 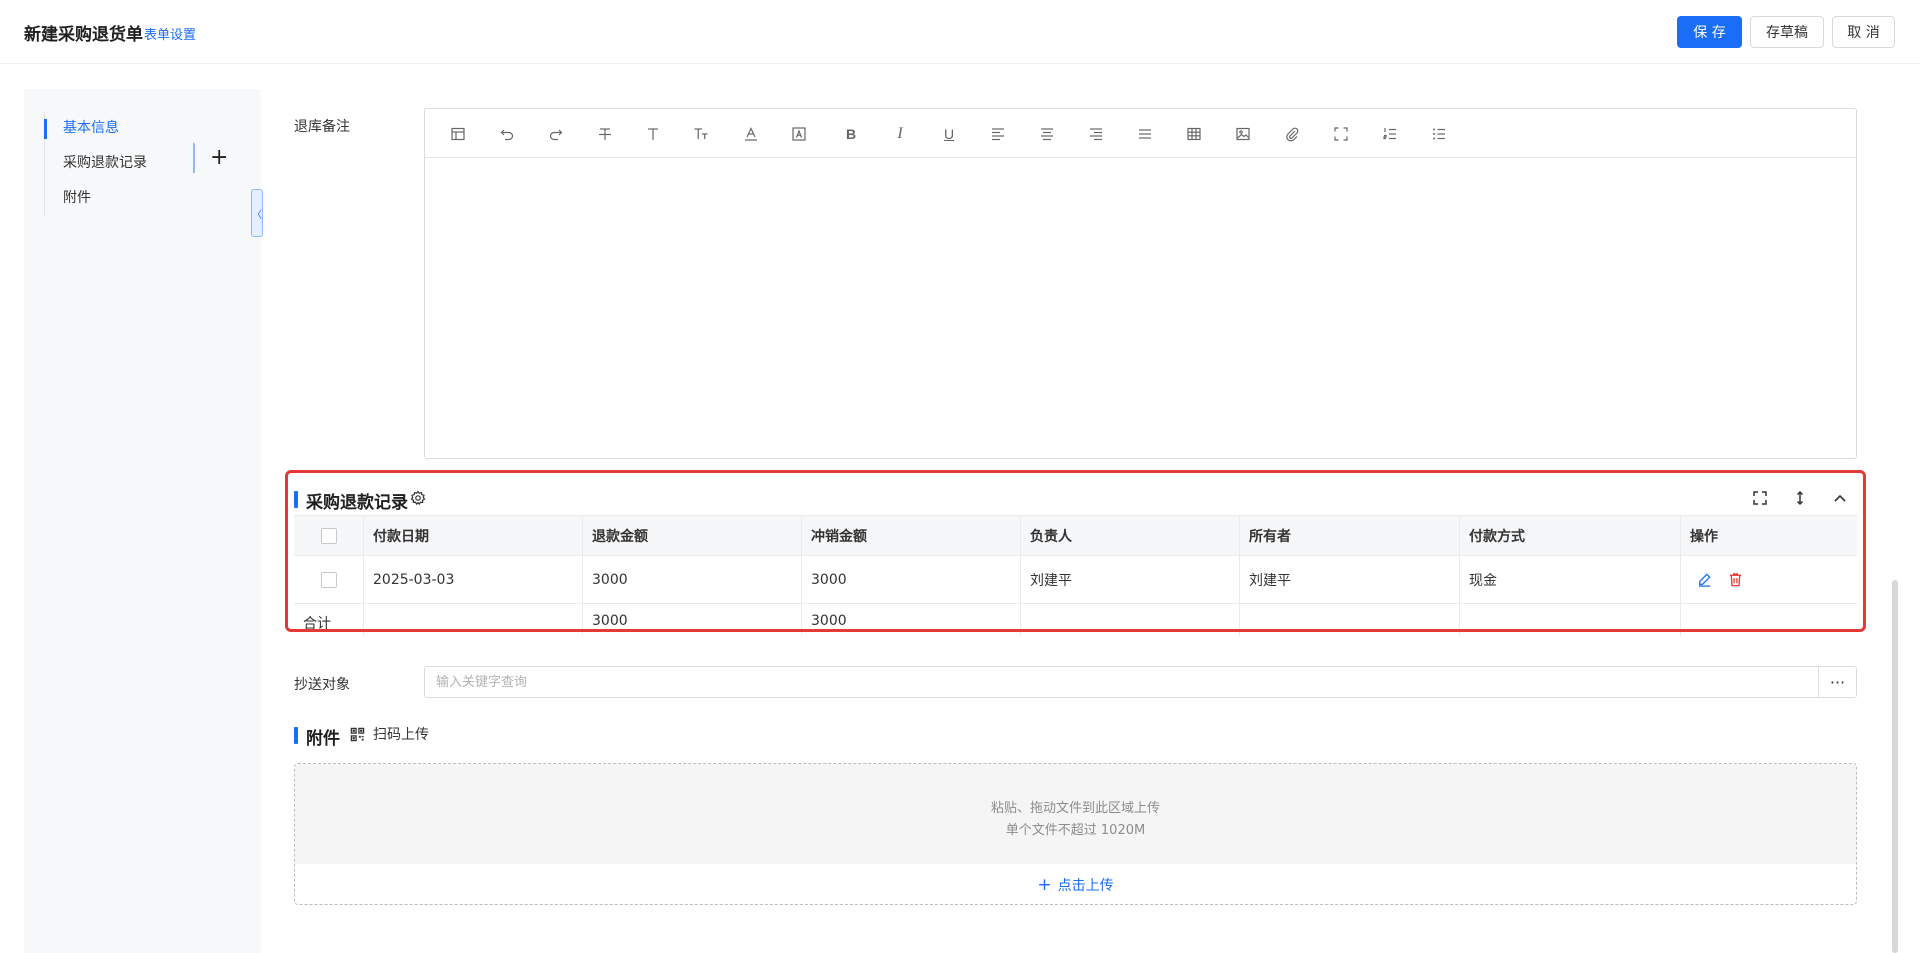 I want to click on italic-icon: I, so click(x=900, y=134).